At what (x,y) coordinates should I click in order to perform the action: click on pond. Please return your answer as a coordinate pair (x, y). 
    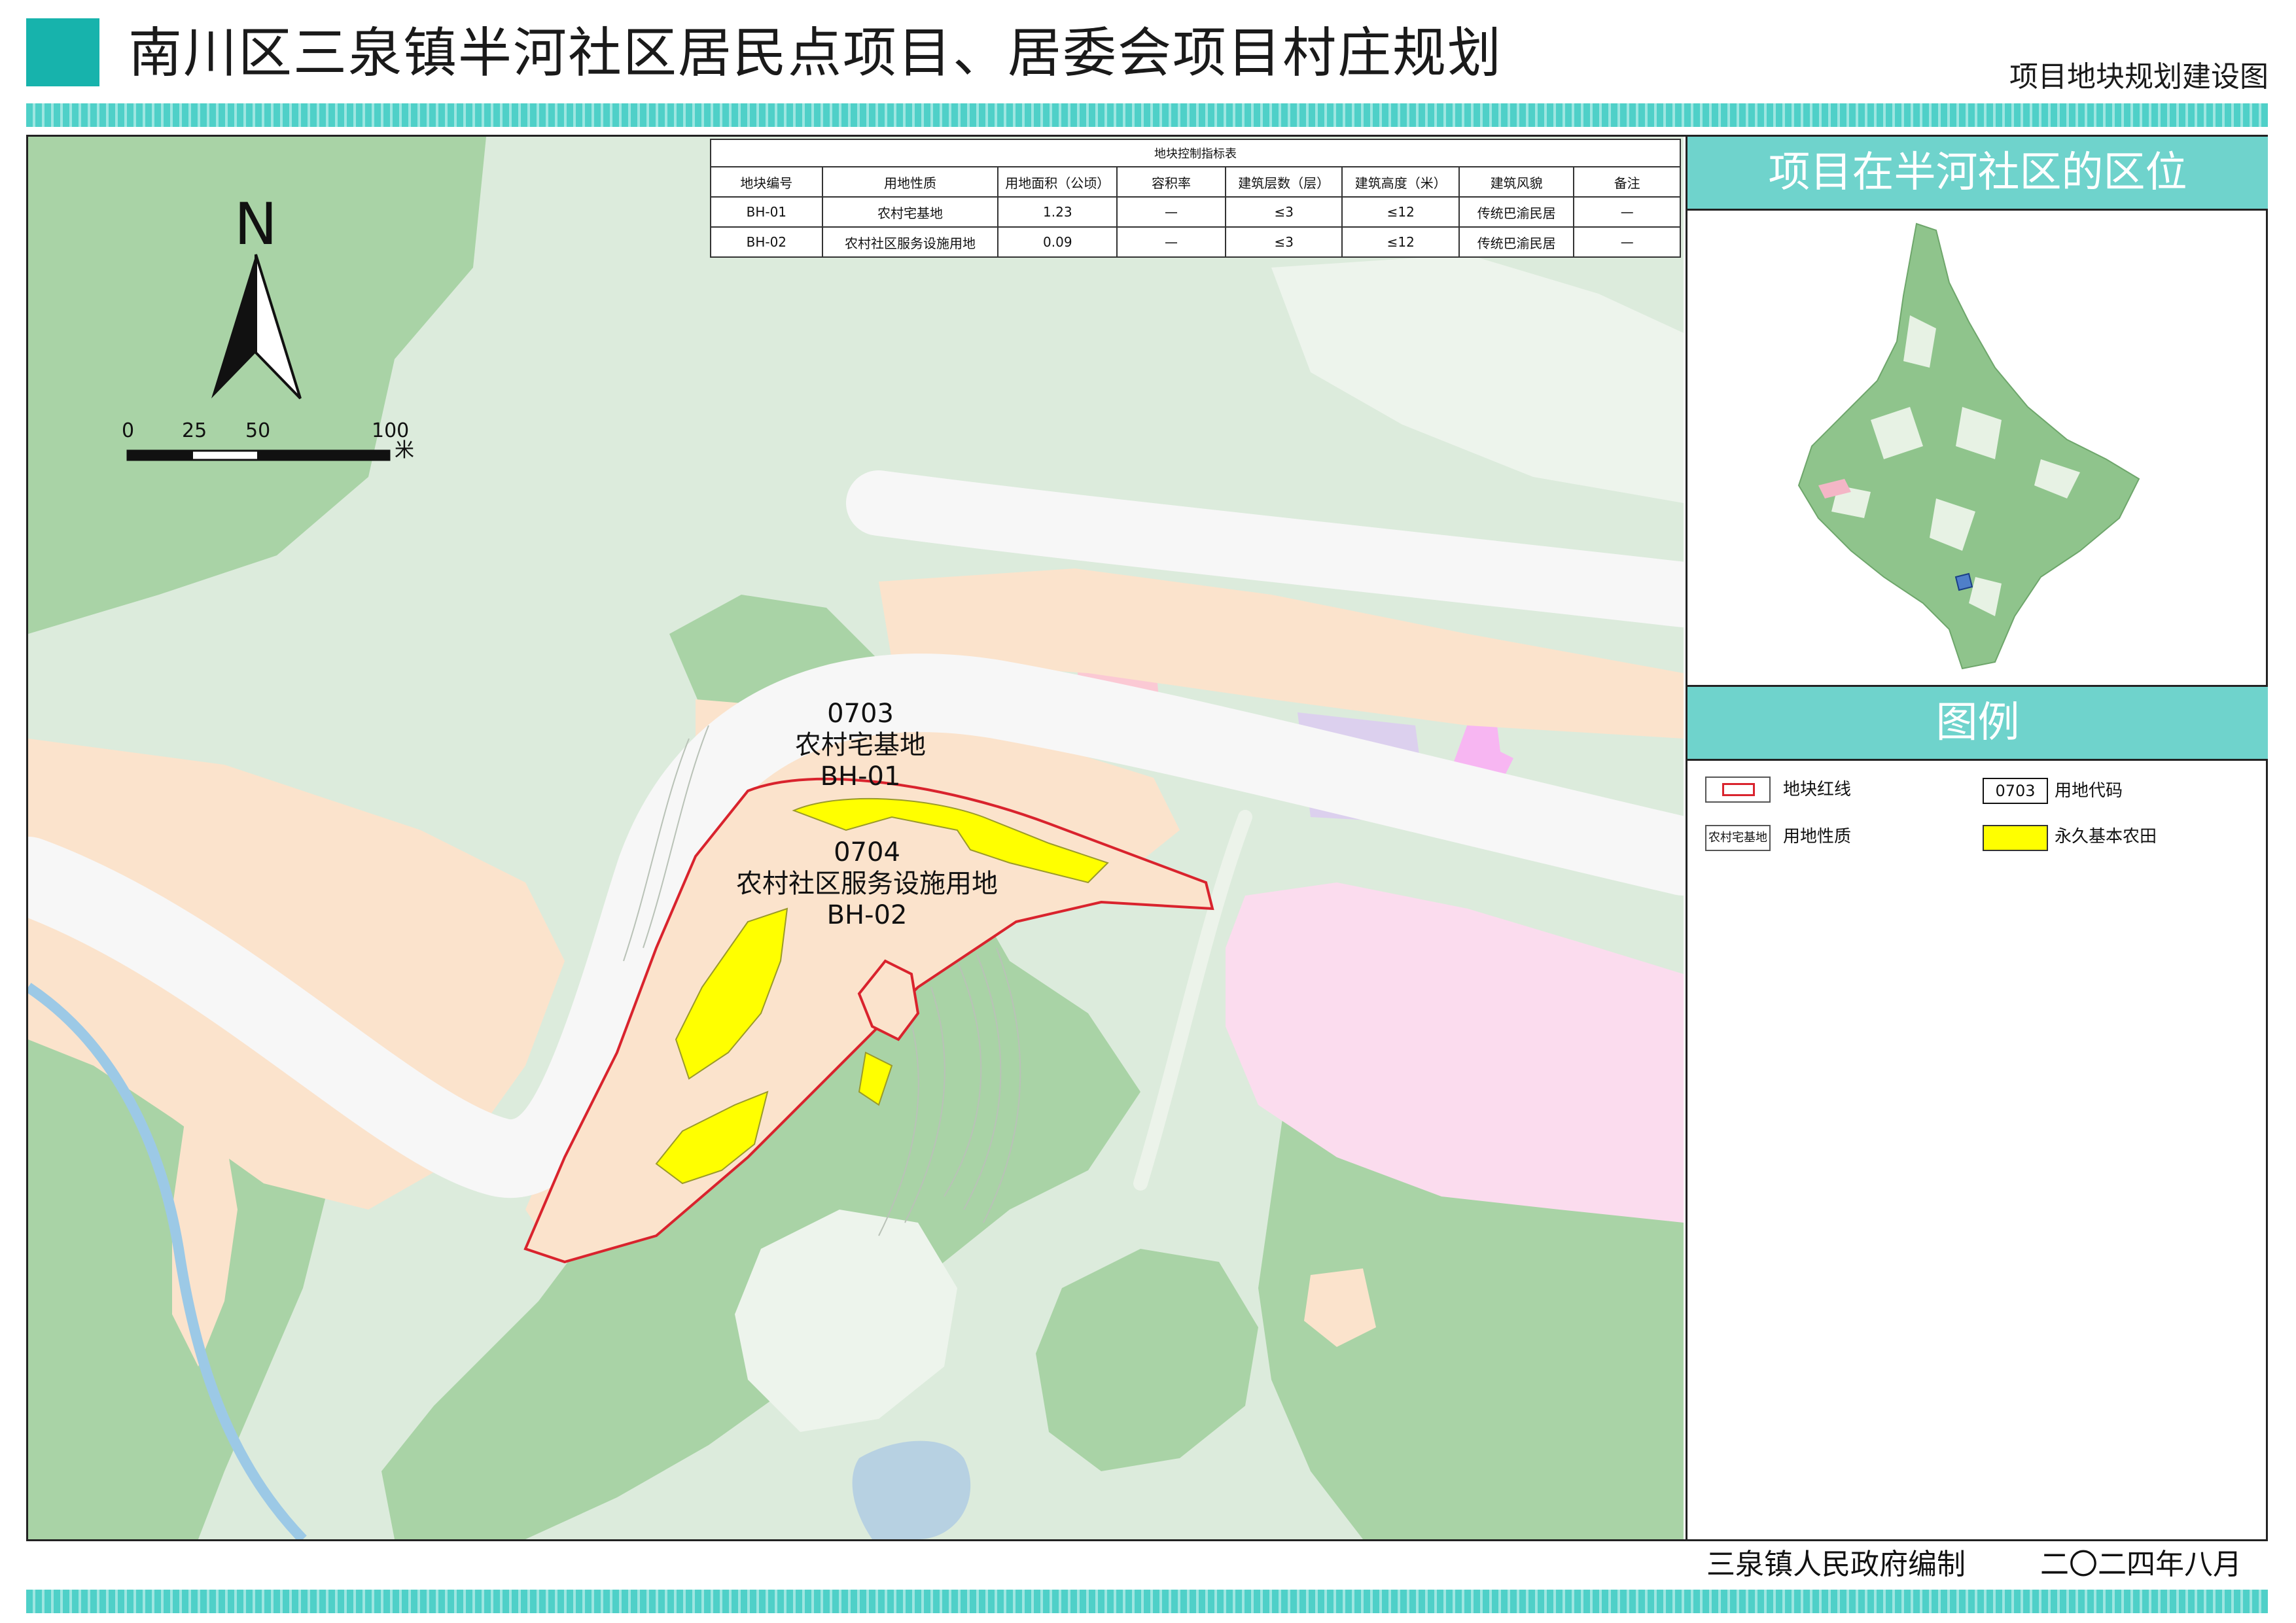
    Looking at the image, I should click on (912, 1489).